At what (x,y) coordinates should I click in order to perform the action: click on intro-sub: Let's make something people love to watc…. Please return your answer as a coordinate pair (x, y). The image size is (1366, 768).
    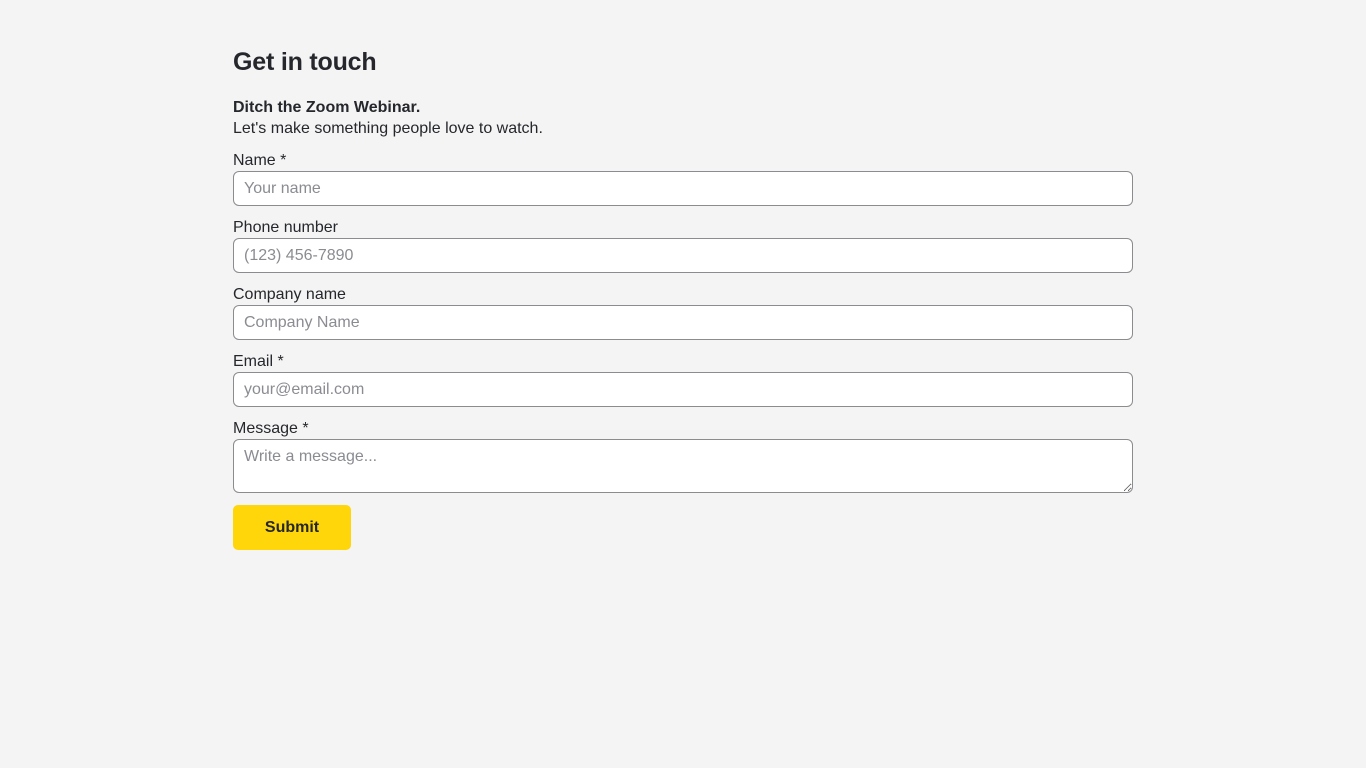
    Looking at the image, I should click on (388, 128).